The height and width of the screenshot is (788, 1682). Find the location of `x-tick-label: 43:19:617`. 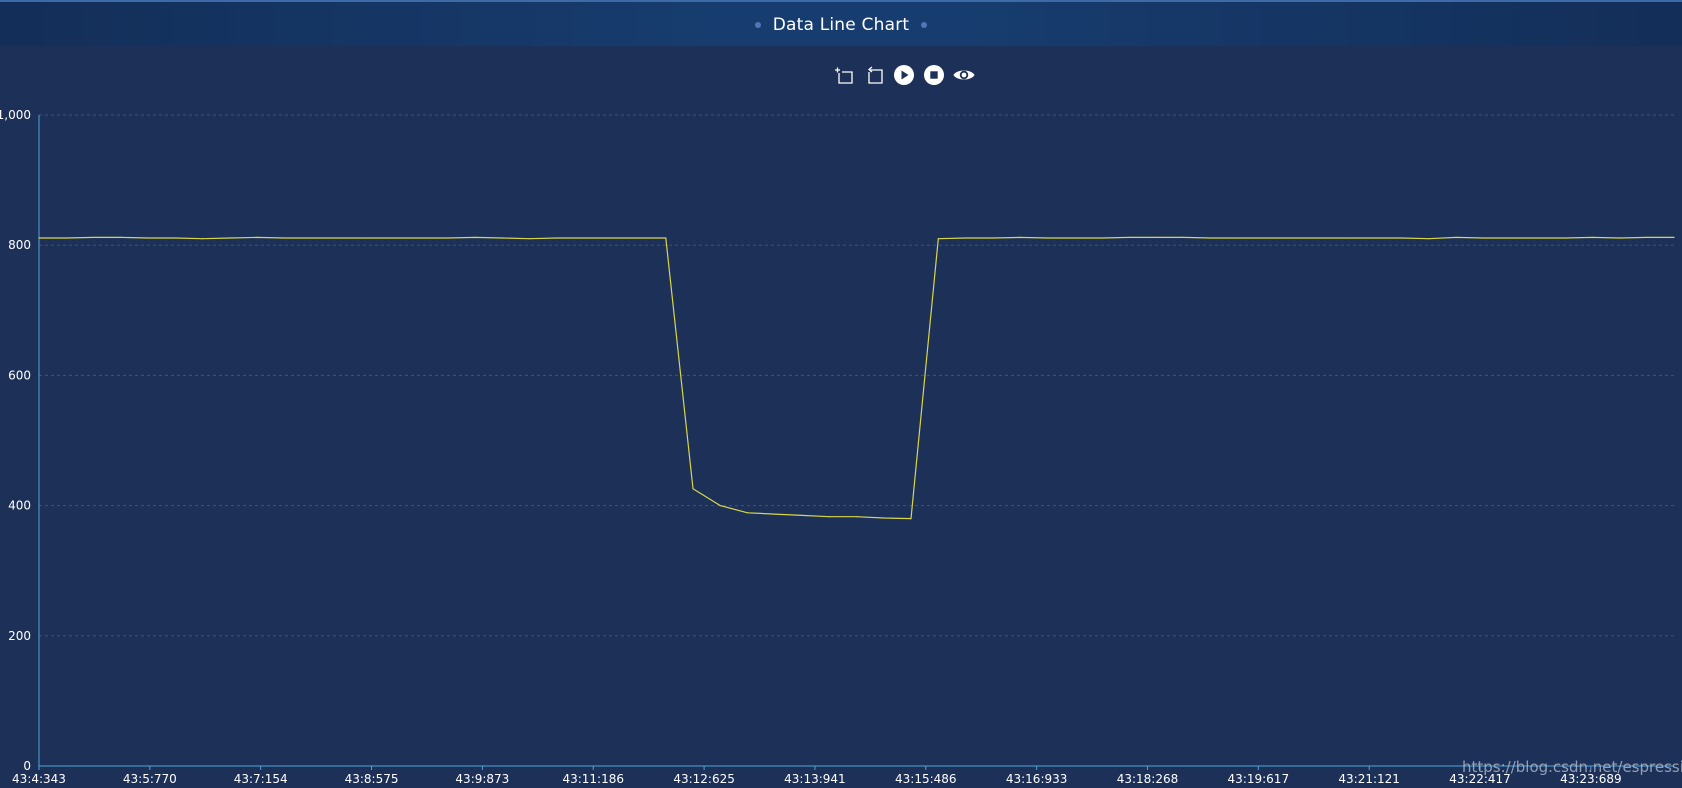

x-tick-label: 43:19:617 is located at coordinates (1259, 779).